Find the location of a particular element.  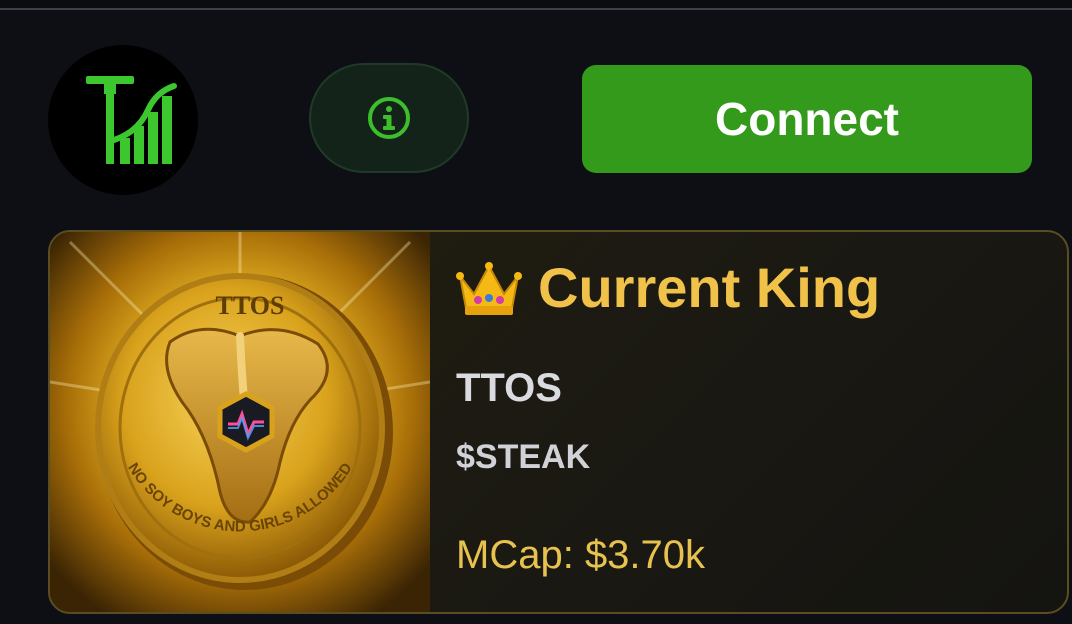

app-logo is located at coordinates (123, 120).